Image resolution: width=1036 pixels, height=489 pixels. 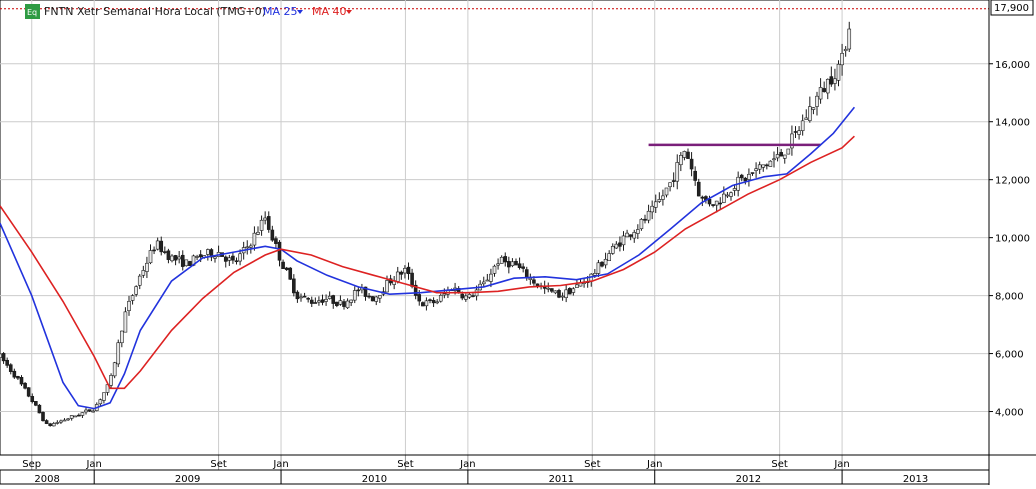 What do you see at coordinates (32, 12) in the screenshot?
I see `eq-badge-label: Eq` at bounding box center [32, 12].